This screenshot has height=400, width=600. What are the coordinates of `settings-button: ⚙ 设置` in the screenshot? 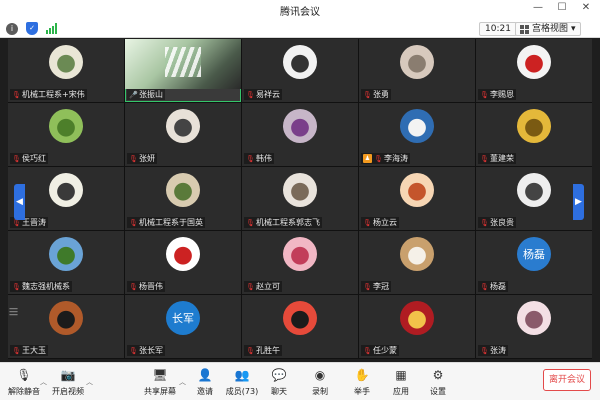 It's located at (438, 382).